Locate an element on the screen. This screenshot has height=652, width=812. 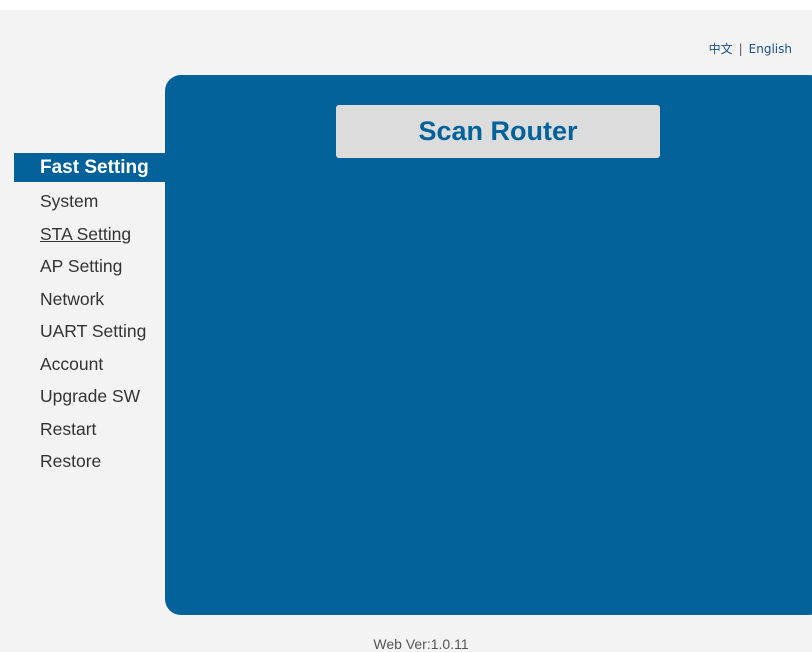
lang-english-link: English is located at coordinates (770, 49).